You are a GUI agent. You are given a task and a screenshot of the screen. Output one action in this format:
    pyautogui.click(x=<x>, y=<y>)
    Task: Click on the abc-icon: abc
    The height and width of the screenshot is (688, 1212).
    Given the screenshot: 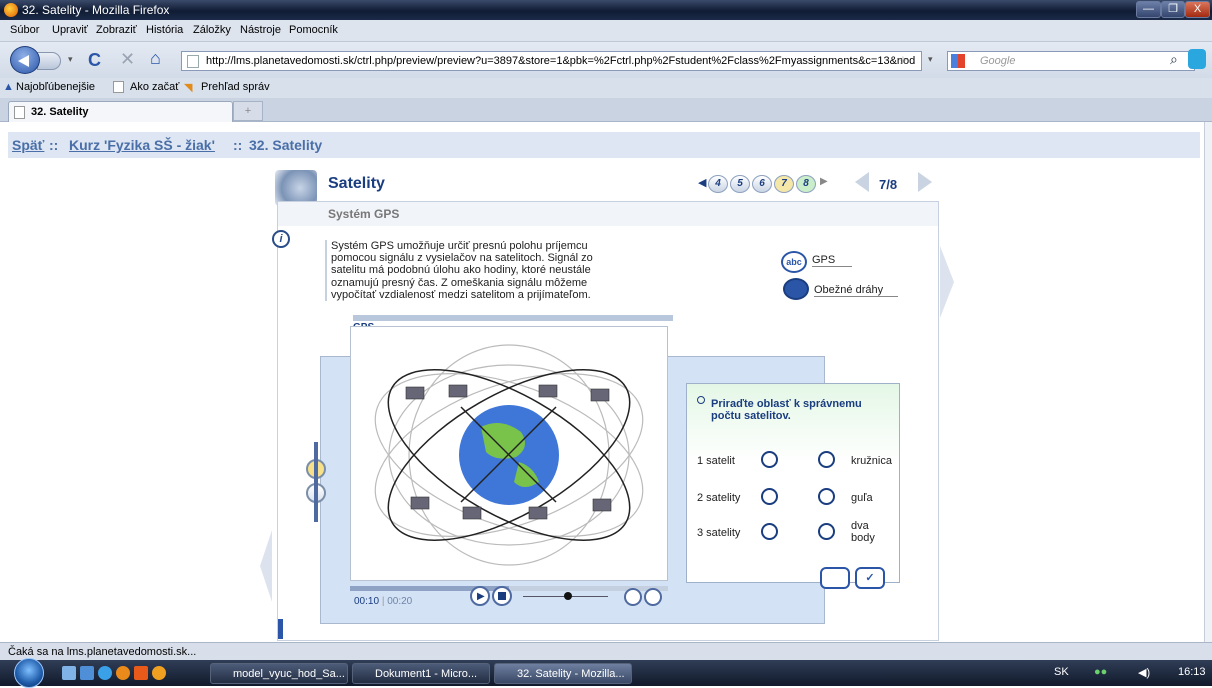 What is the action you would take?
    pyautogui.click(x=794, y=262)
    